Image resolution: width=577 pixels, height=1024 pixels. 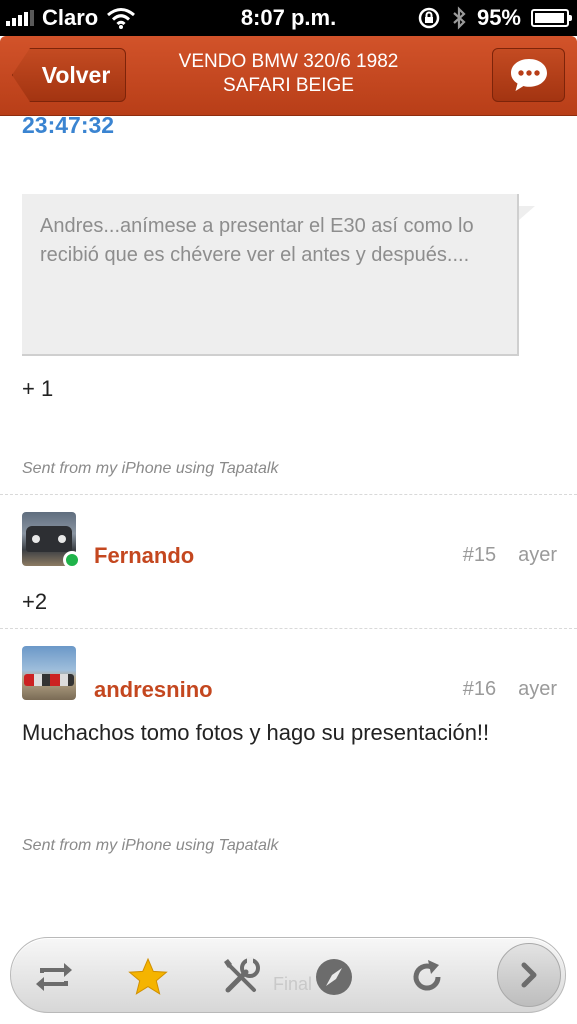 I want to click on thread-title-line1: VENDO BMW 320/6 1982, so click(x=288, y=61).